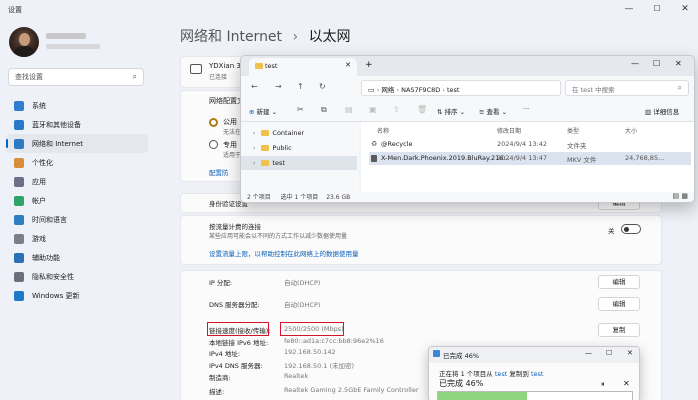  I want to click on explorer-tab: test ✕, so click(303, 67).